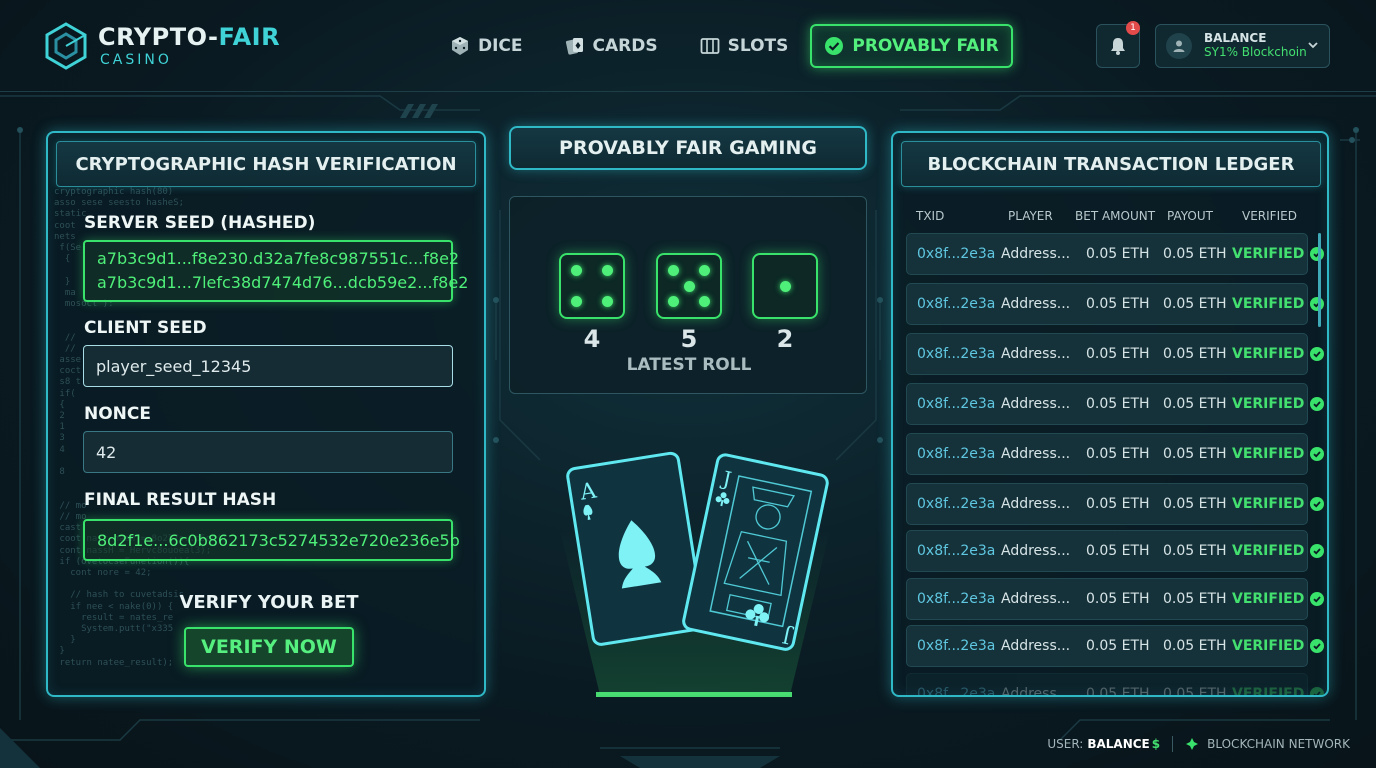 Image resolution: width=1376 pixels, height=768 pixels. Describe the element at coordinates (486, 46) in the screenshot. I see `nav-dice: DICE` at that location.